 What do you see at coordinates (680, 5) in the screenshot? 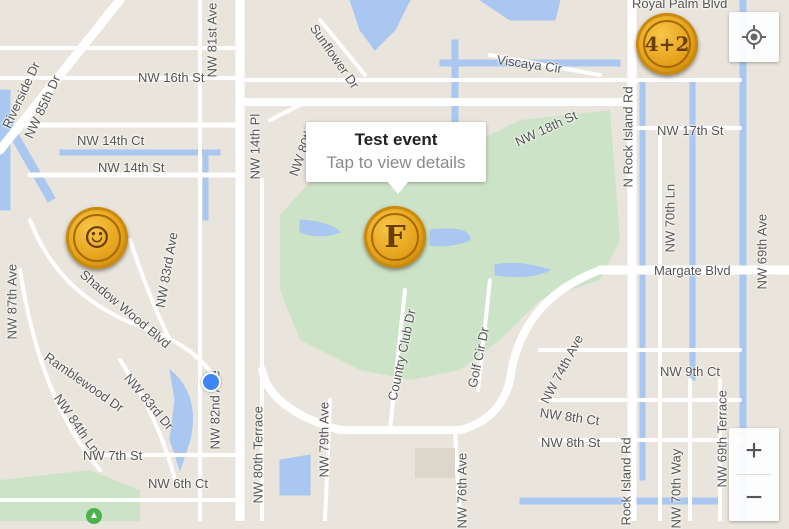
I see `street-label-royal-palm: Royal Palm Blvd` at bounding box center [680, 5].